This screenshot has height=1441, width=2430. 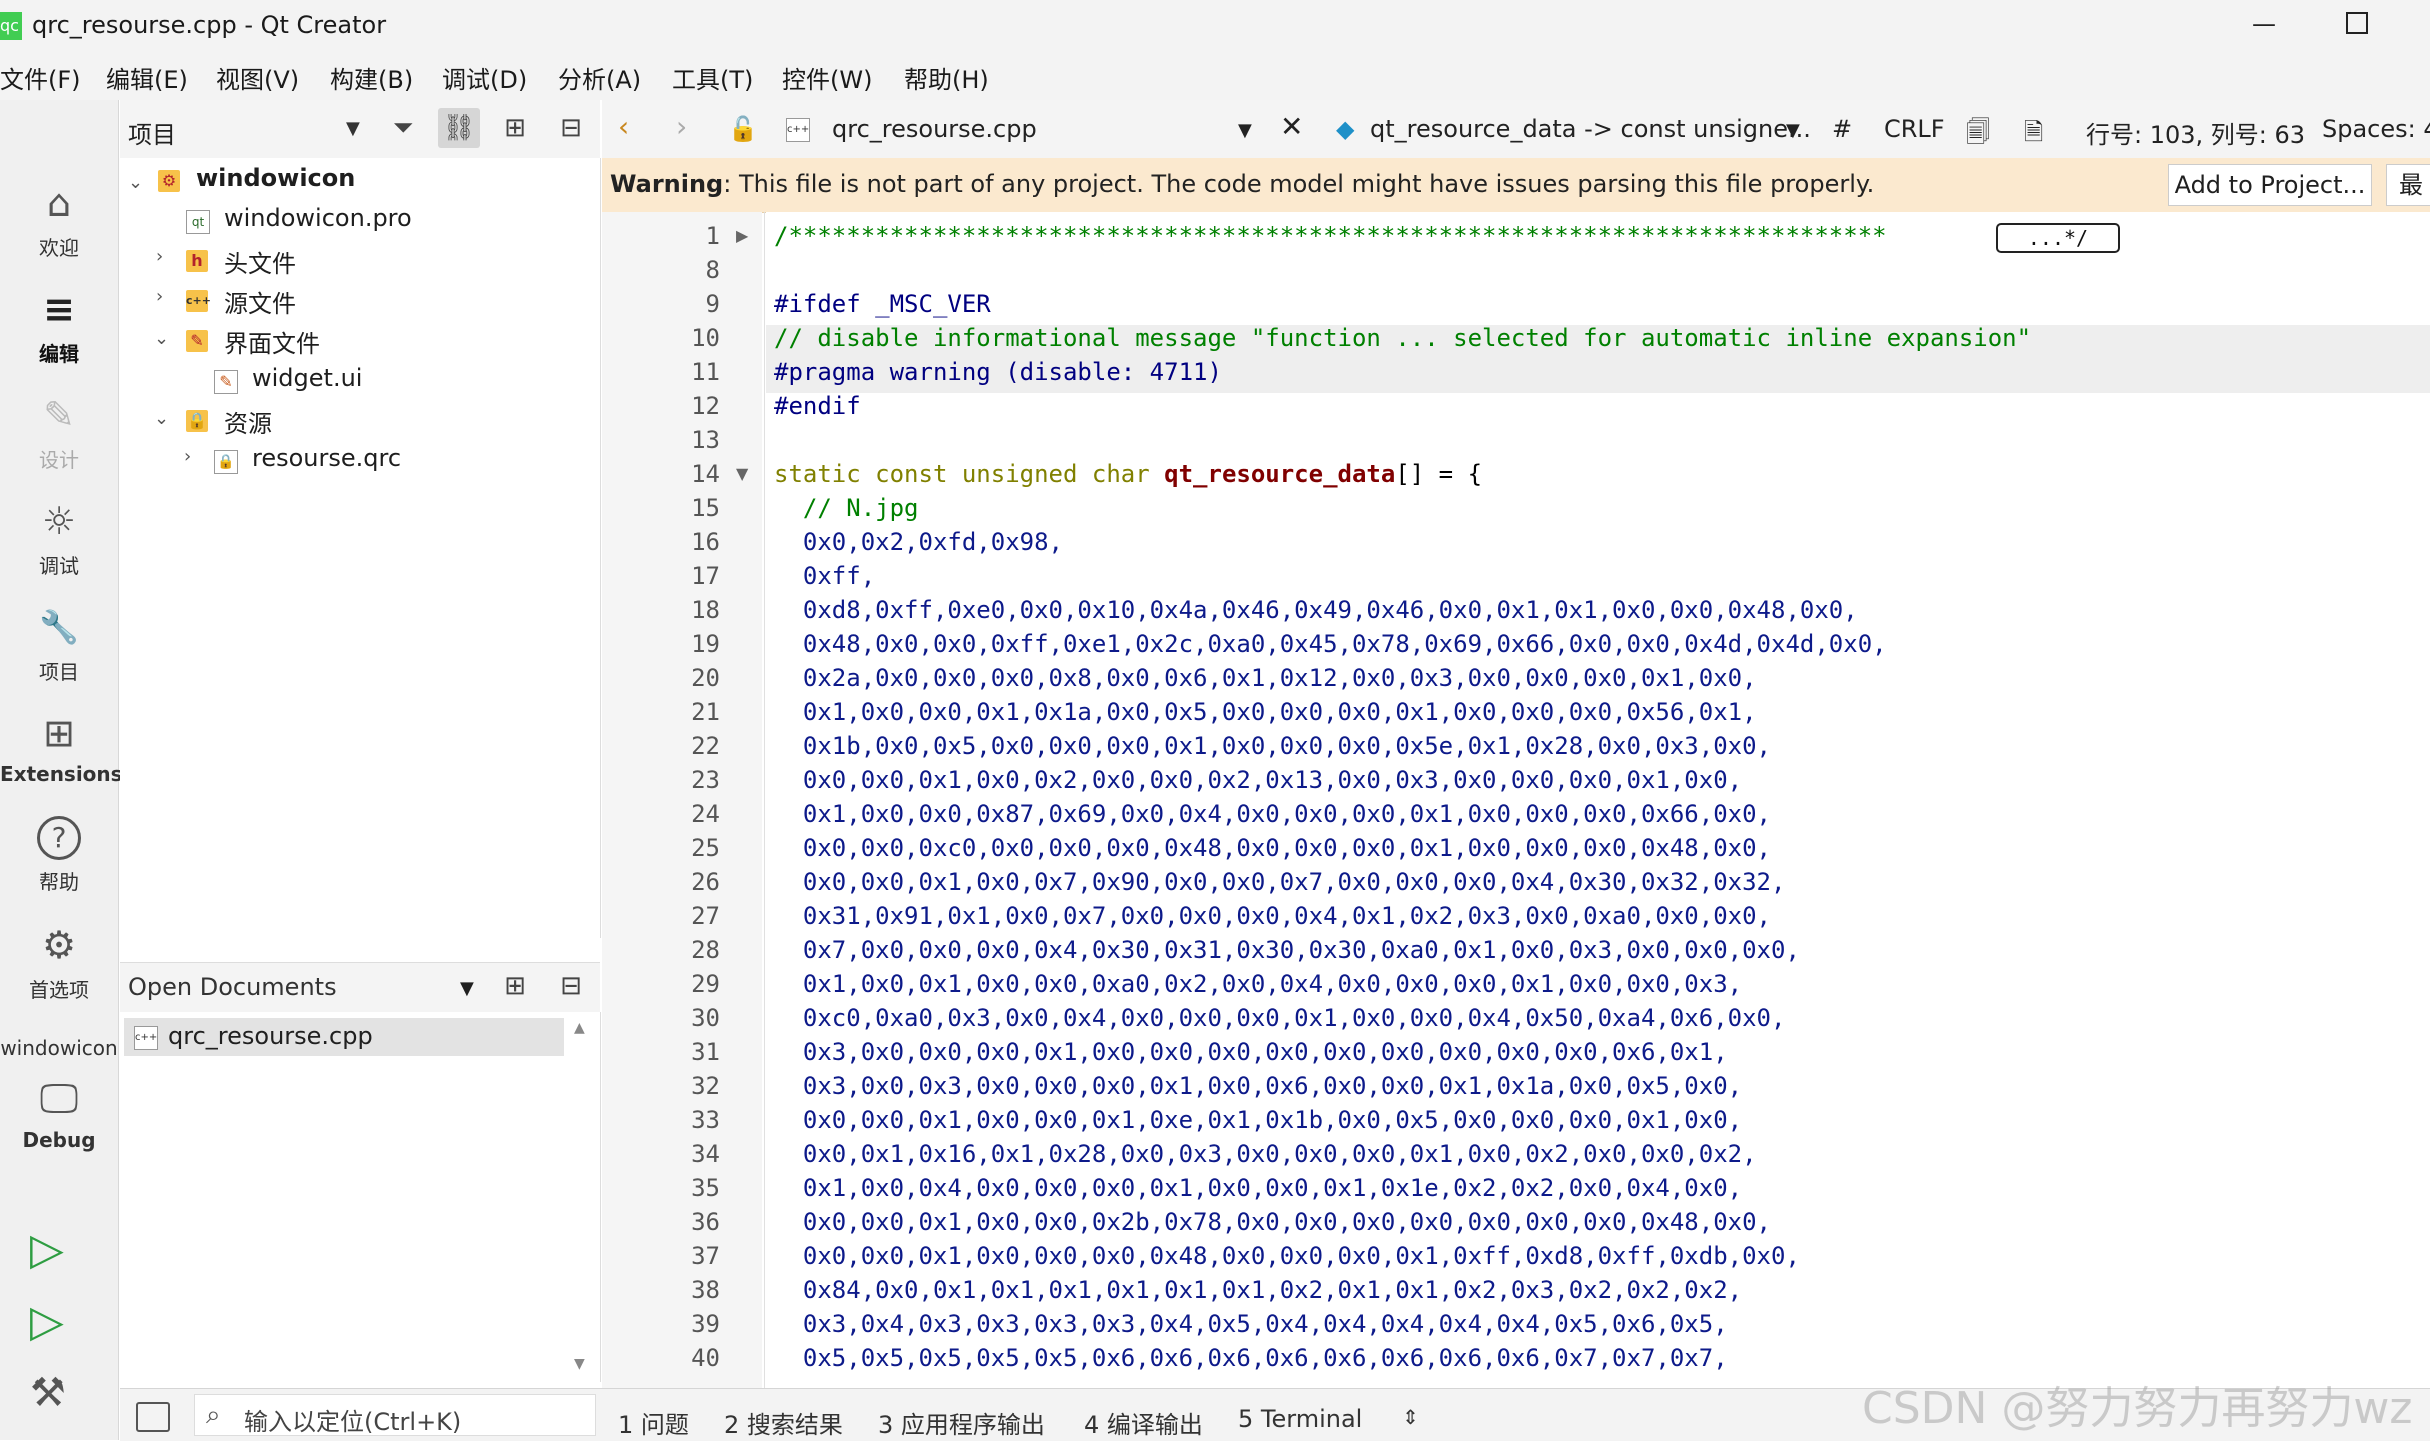 I want to click on symbol-icon: ◆, so click(x=1345, y=129).